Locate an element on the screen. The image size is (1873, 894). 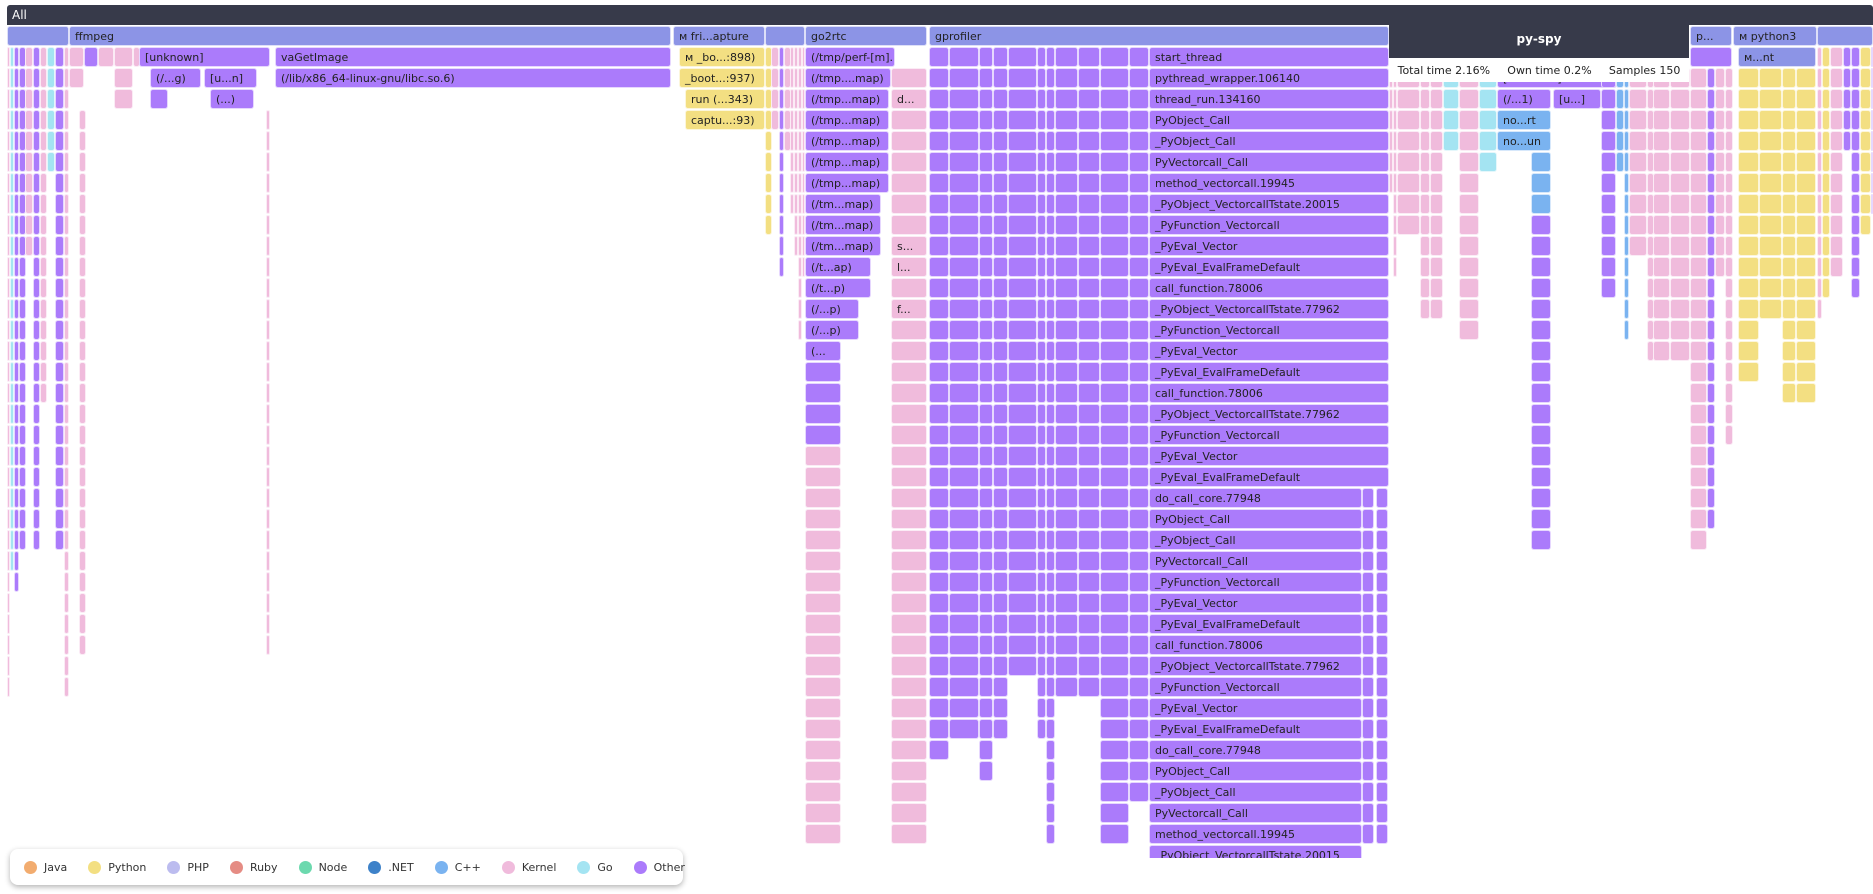
frame-gprofiler-stack: thread_run.134160 is located at coordinates (1269, 99).